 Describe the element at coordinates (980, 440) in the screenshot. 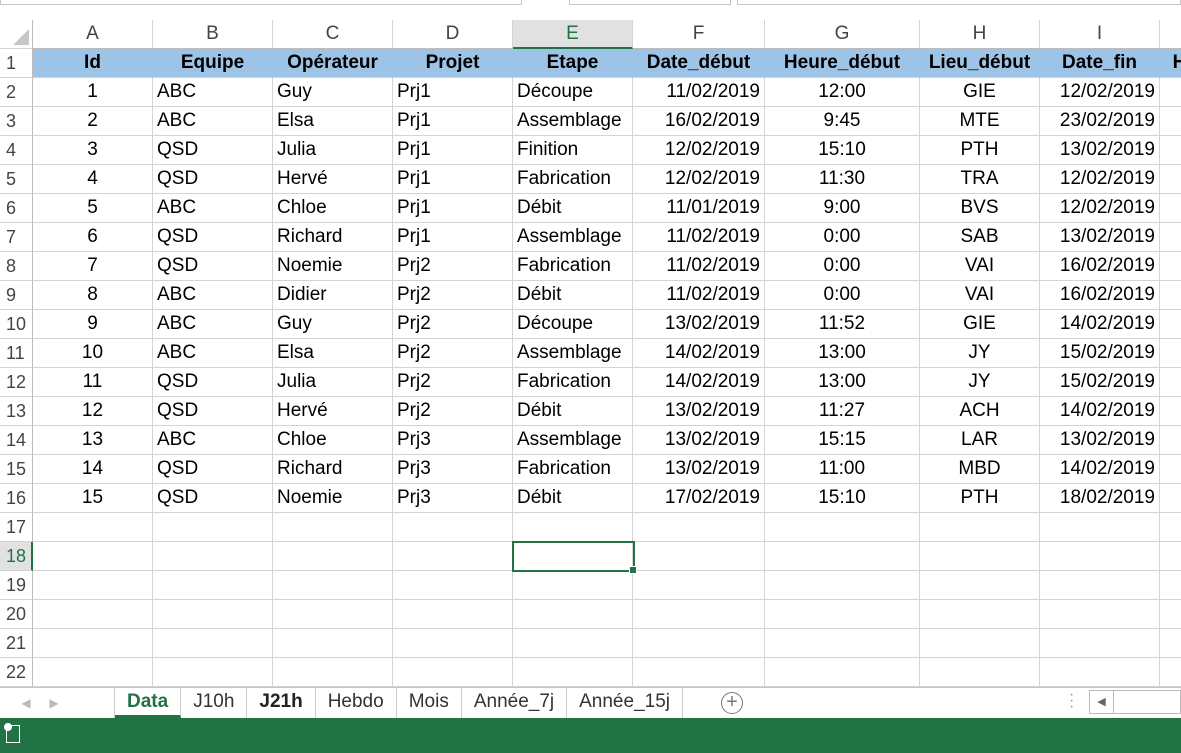

I see `cell: LAR` at that location.